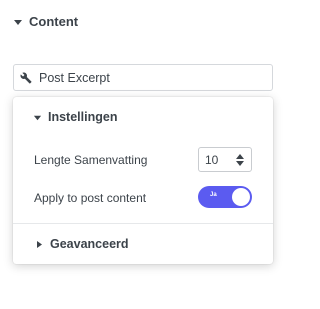 This screenshot has height=309, width=320. I want to click on section-title: Content, so click(54, 21).